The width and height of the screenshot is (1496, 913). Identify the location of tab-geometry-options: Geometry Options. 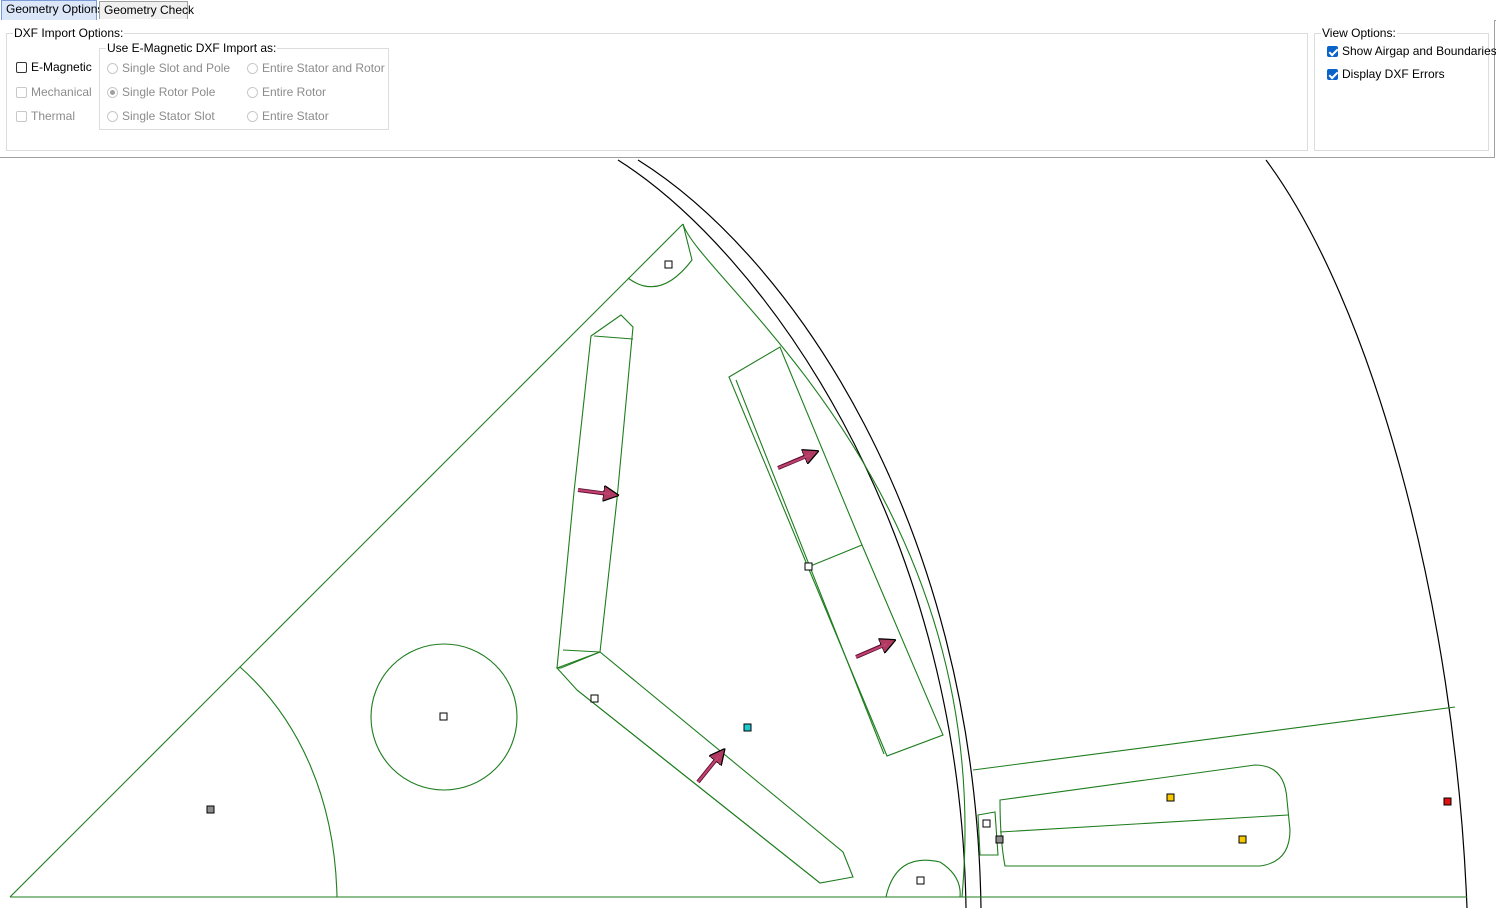
(52, 10).